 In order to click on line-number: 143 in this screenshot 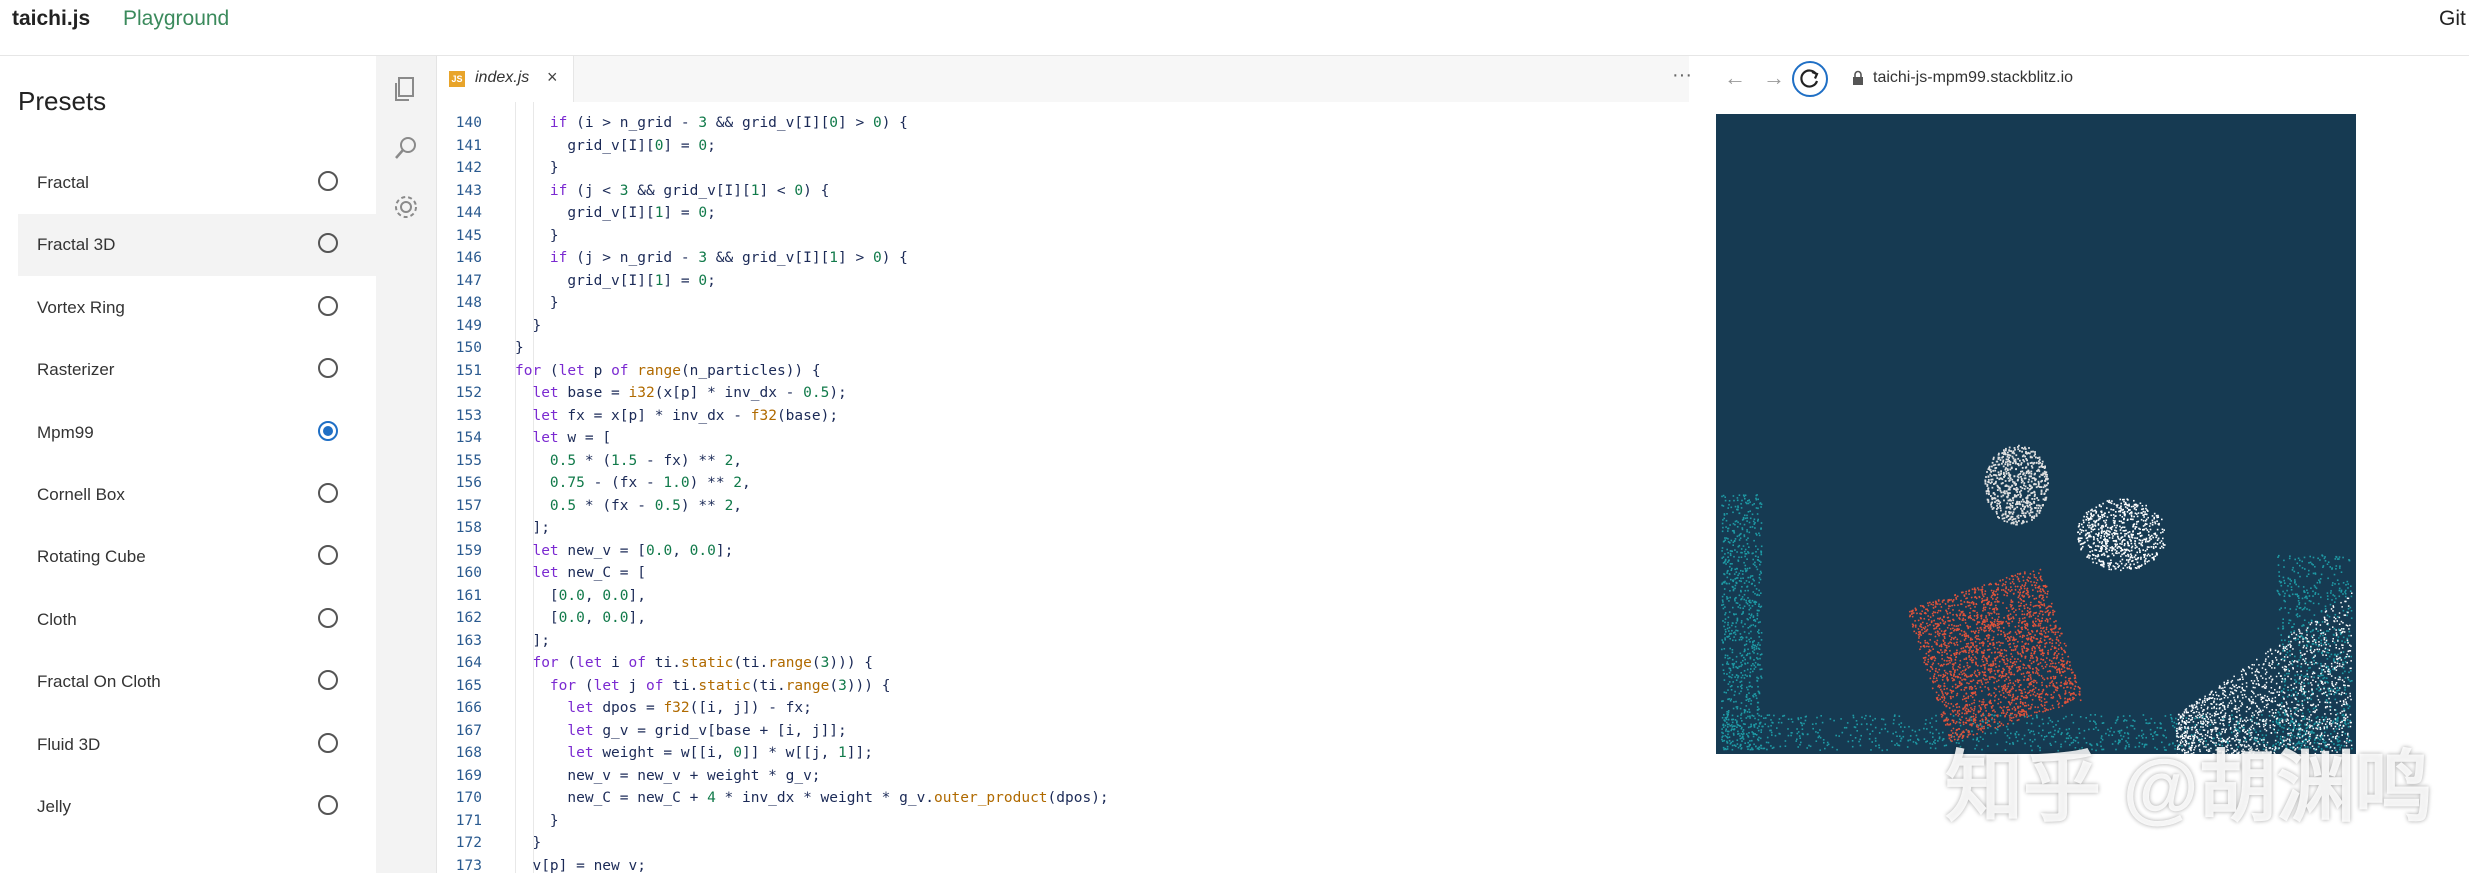, I will do `click(468, 190)`.